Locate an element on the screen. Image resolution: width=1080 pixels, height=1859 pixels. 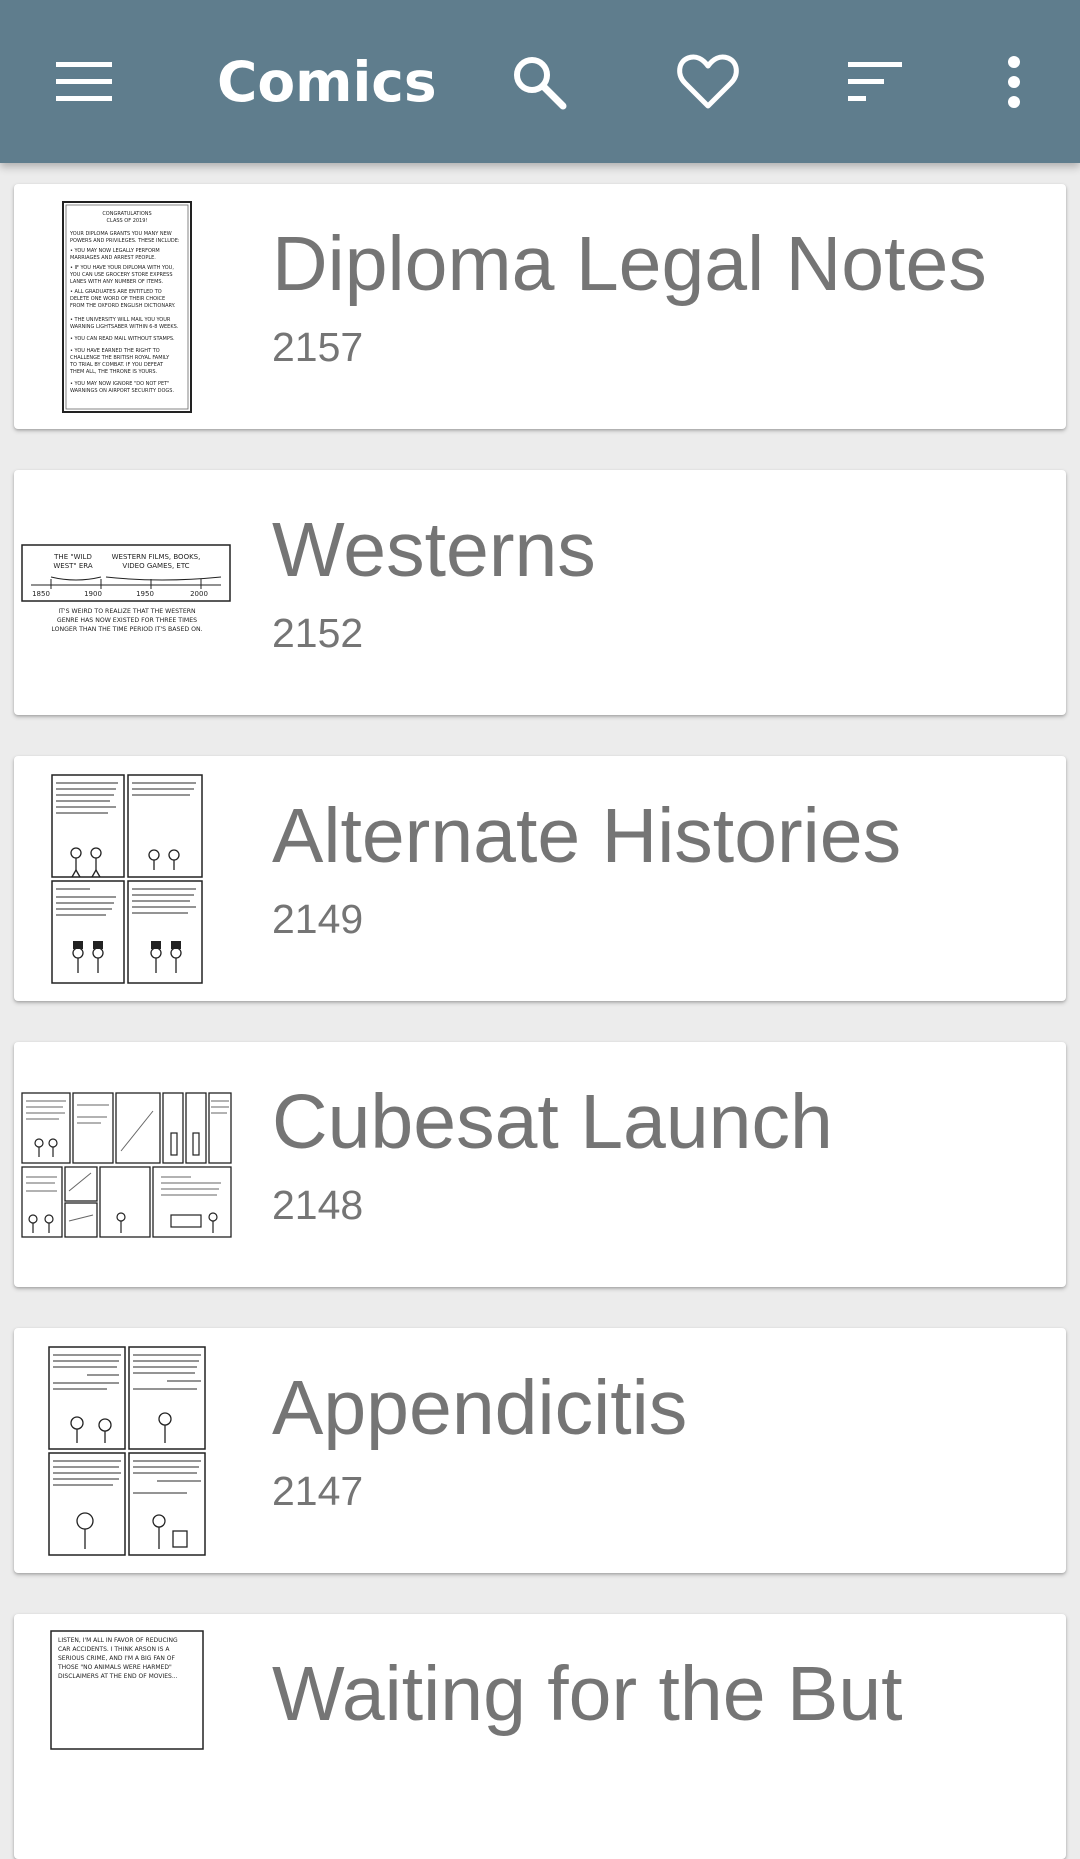
svg-text: THE "WILD is located at coordinates (72, 557).